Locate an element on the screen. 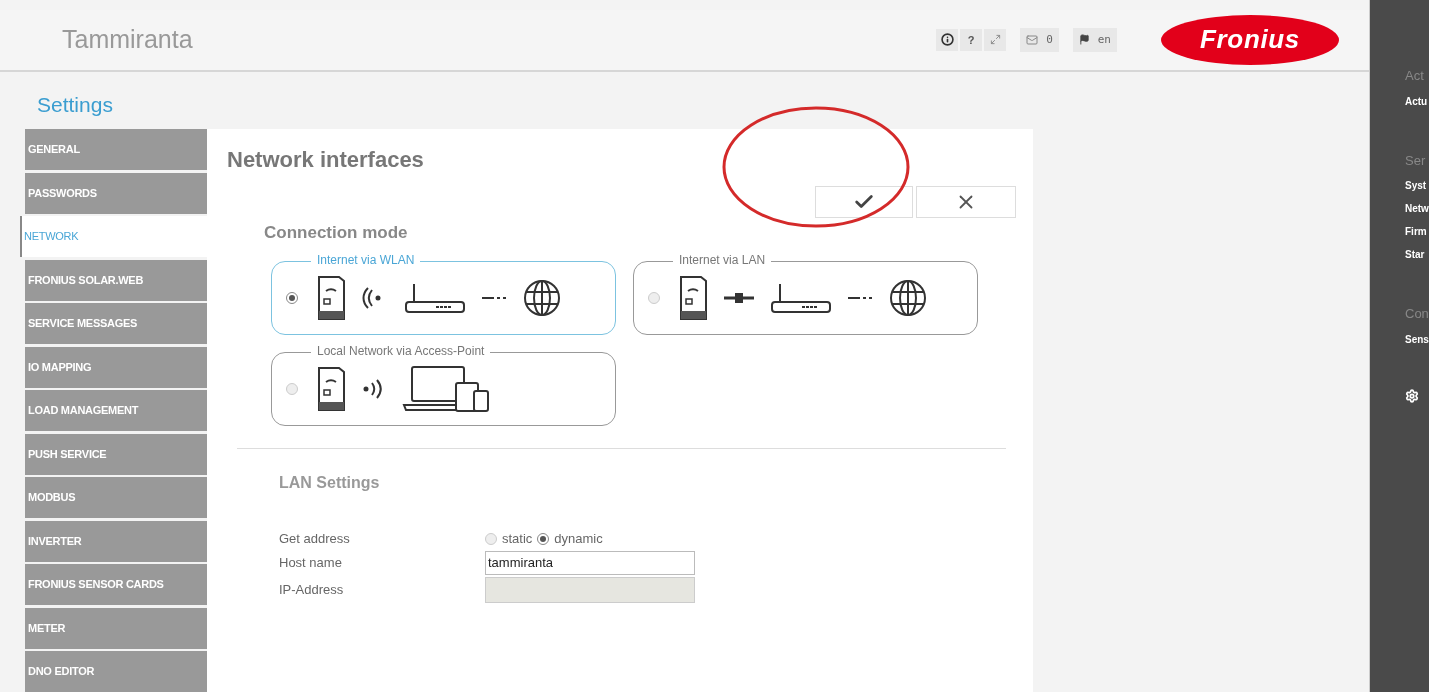 The height and width of the screenshot is (692, 1429). save-button is located at coordinates (864, 202).